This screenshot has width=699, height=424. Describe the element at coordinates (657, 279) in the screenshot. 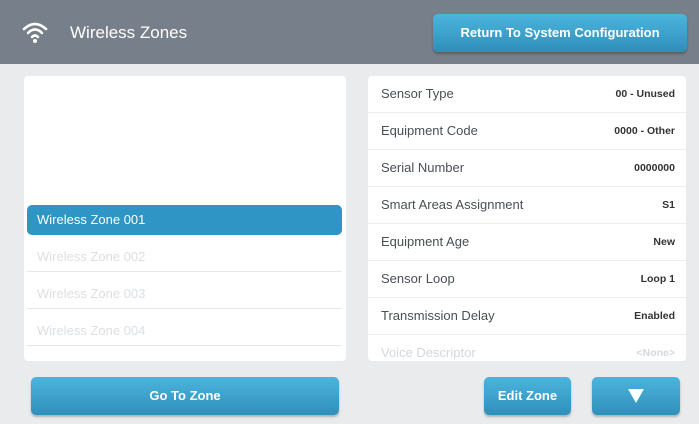

I see `detail-value: Loop 1` at that location.